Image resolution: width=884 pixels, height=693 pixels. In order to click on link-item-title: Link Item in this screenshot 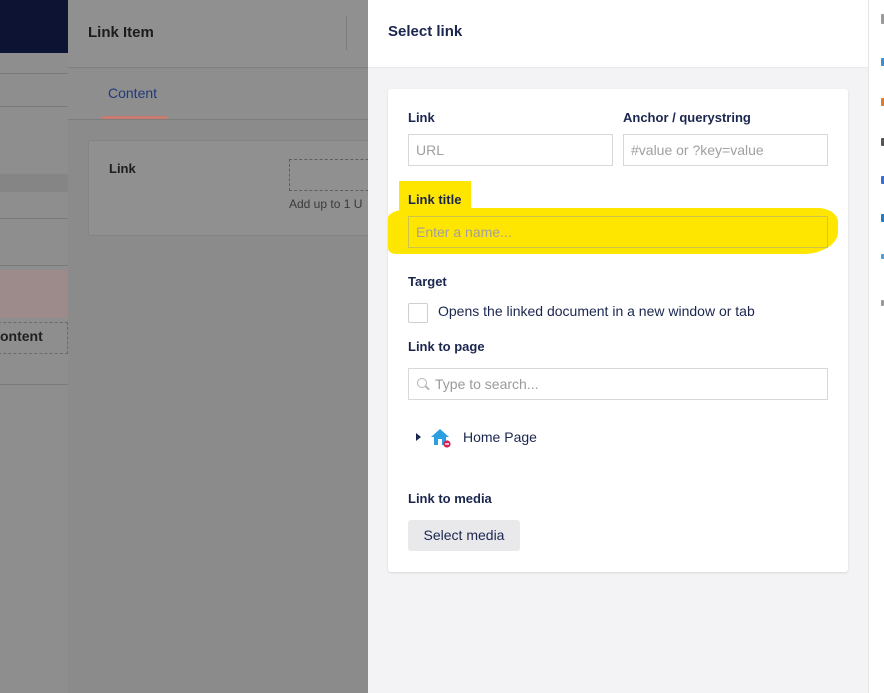, I will do `click(121, 32)`.